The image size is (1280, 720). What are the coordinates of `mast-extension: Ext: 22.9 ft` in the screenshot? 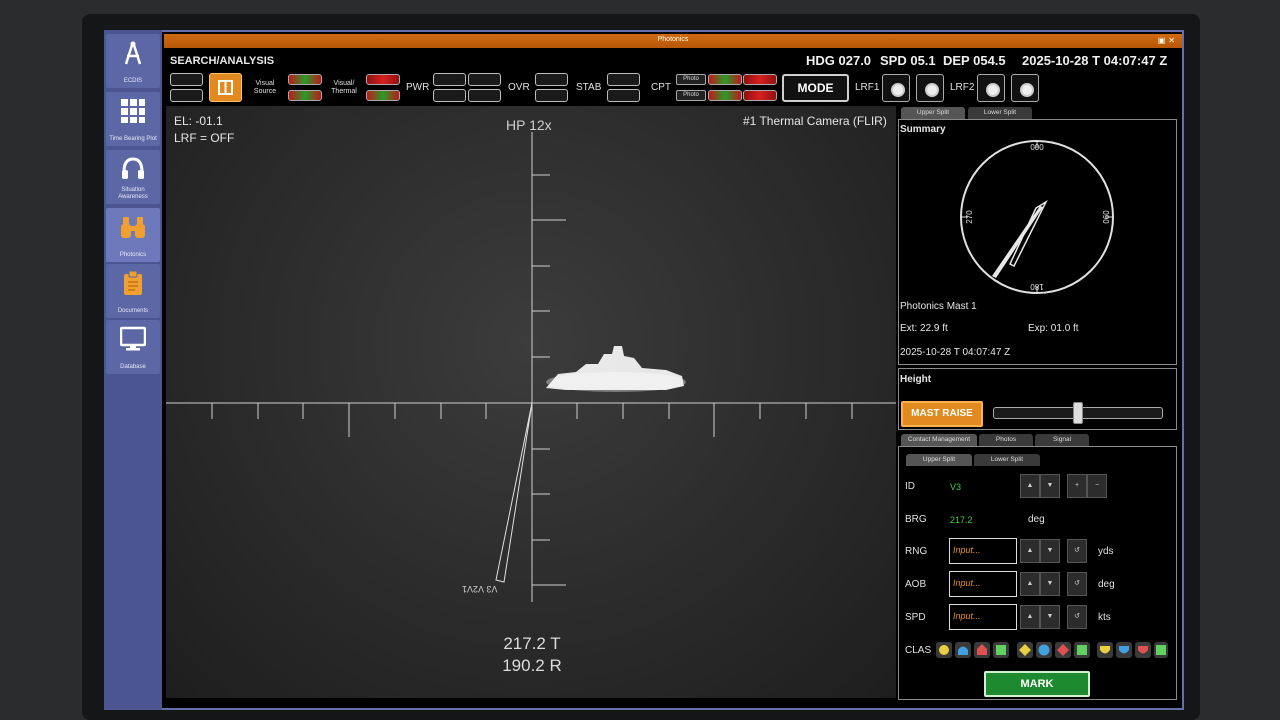 It's located at (924, 328).